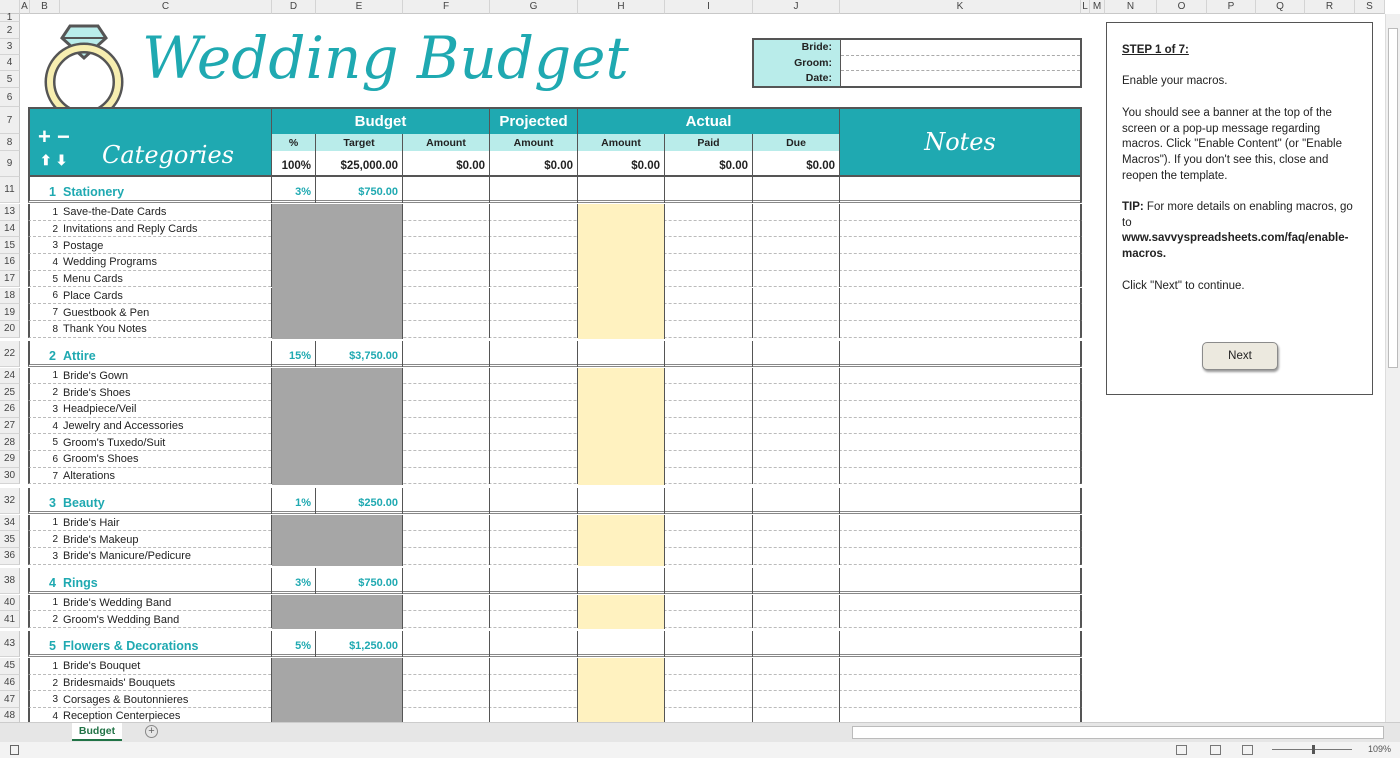 Image resolution: width=1400 pixels, height=758 pixels. I want to click on row-header: 40, so click(10, 603).